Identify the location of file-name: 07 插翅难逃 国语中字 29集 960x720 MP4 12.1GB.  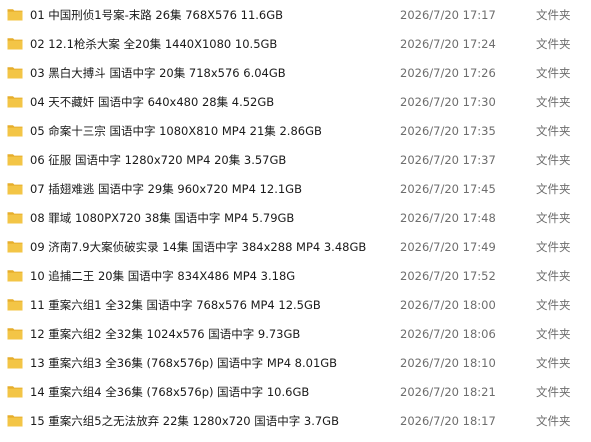
(166, 188).